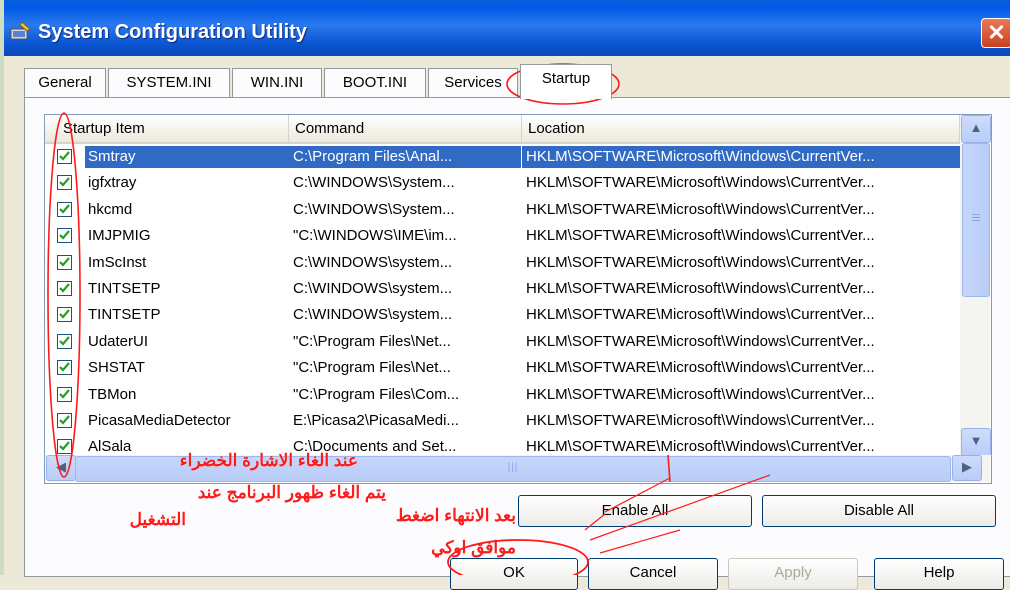 The image size is (1010, 590). What do you see at coordinates (507, 28) in the screenshot?
I see `title-bar: System Configuration Utility ✕` at bounding box center [507, 28].